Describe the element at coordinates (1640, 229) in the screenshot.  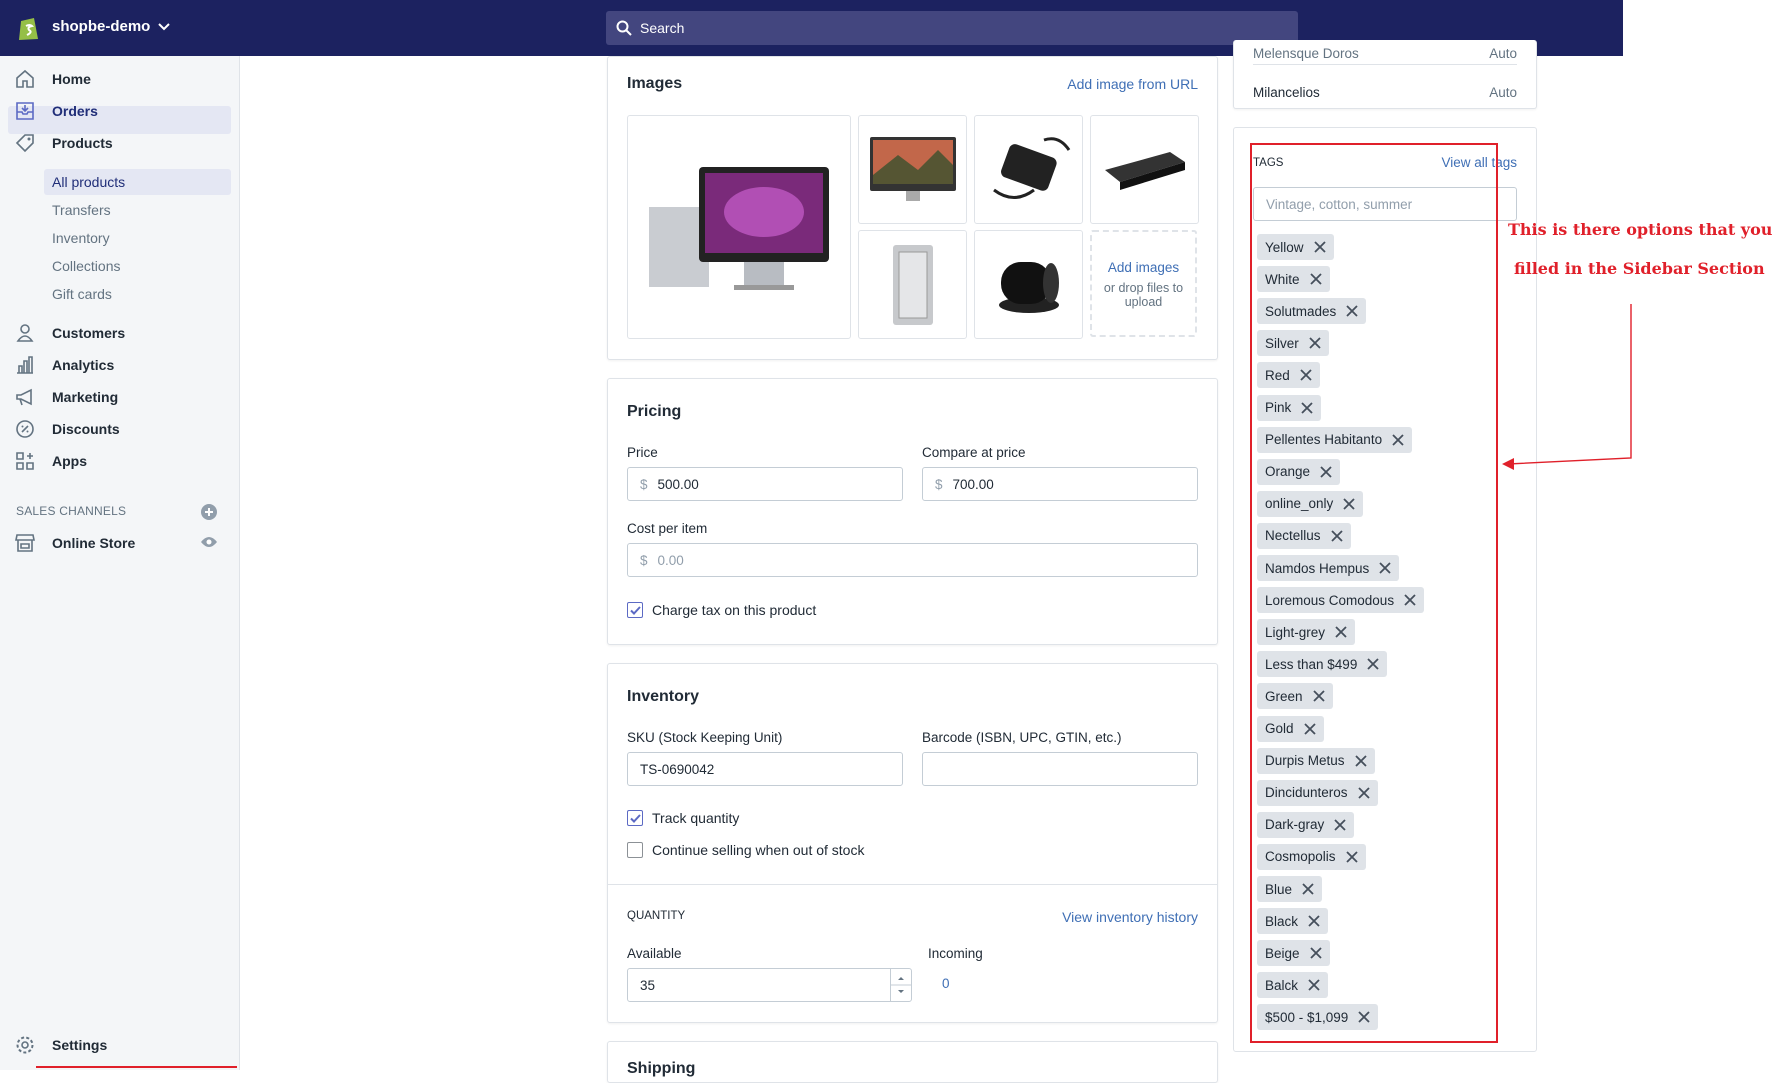
I see `annotation-line-1: This is there options that you` at that location.